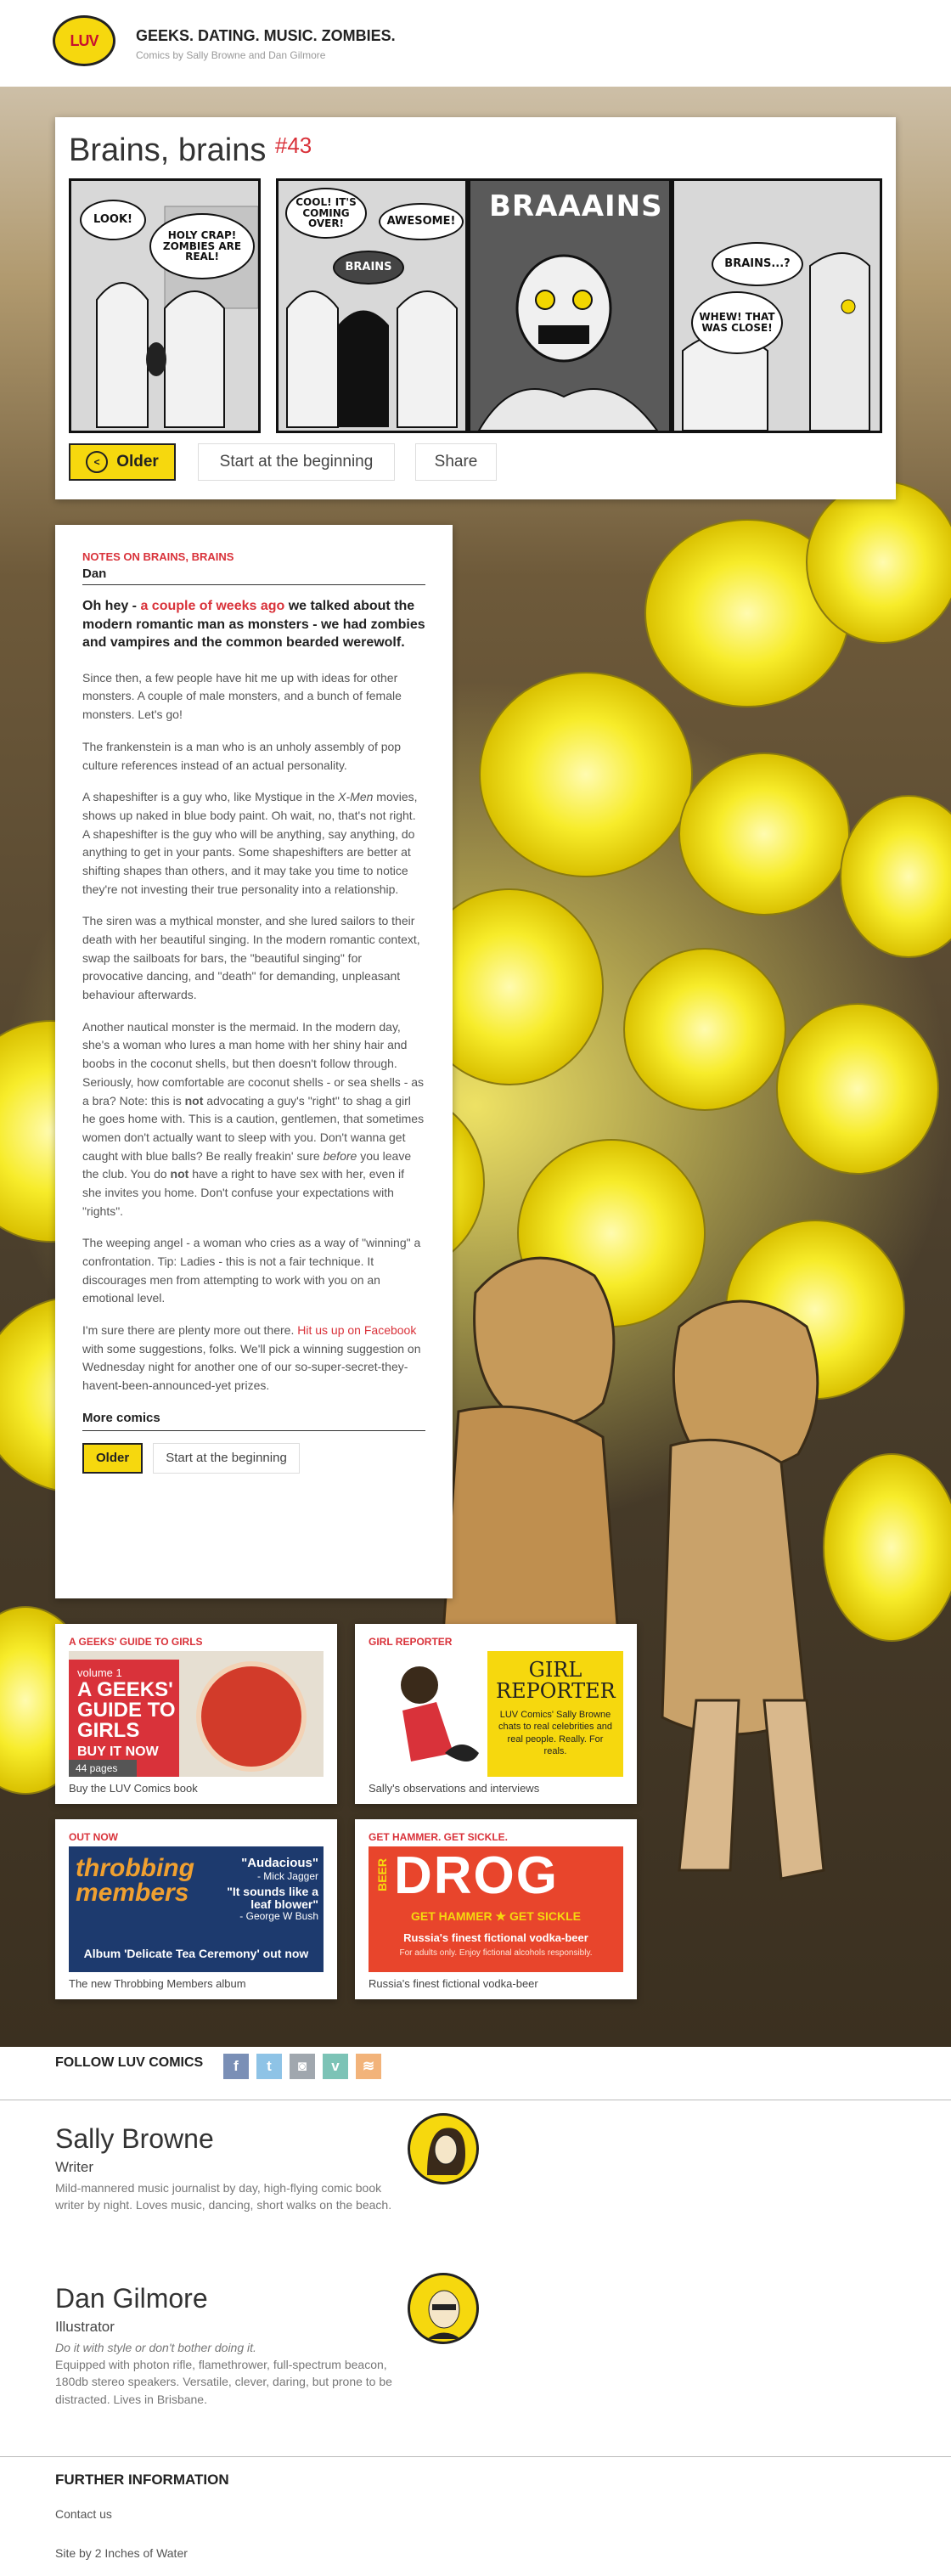 The image size is (951, 2576). What do you see at coordinates (131, 2298) in the screenshot?
I see `person-name-dan: Dan Gilmore` at bounding box center [131, 2298].